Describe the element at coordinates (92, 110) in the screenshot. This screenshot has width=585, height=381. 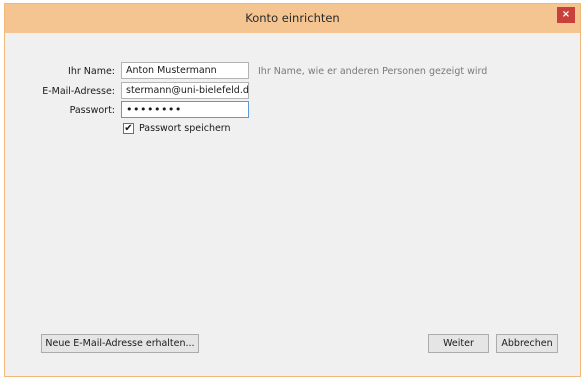
I see `password-label: Passwort:` at that location.